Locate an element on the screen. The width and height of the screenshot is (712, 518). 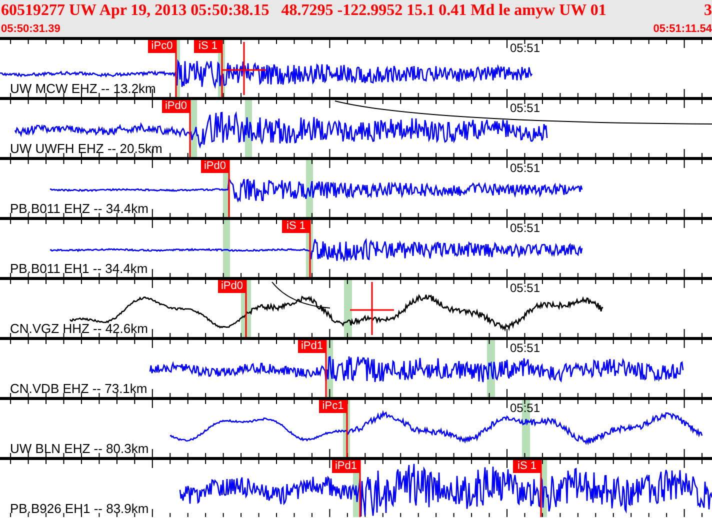
pick-label: iPc1 is located at coordinates (333, 406).